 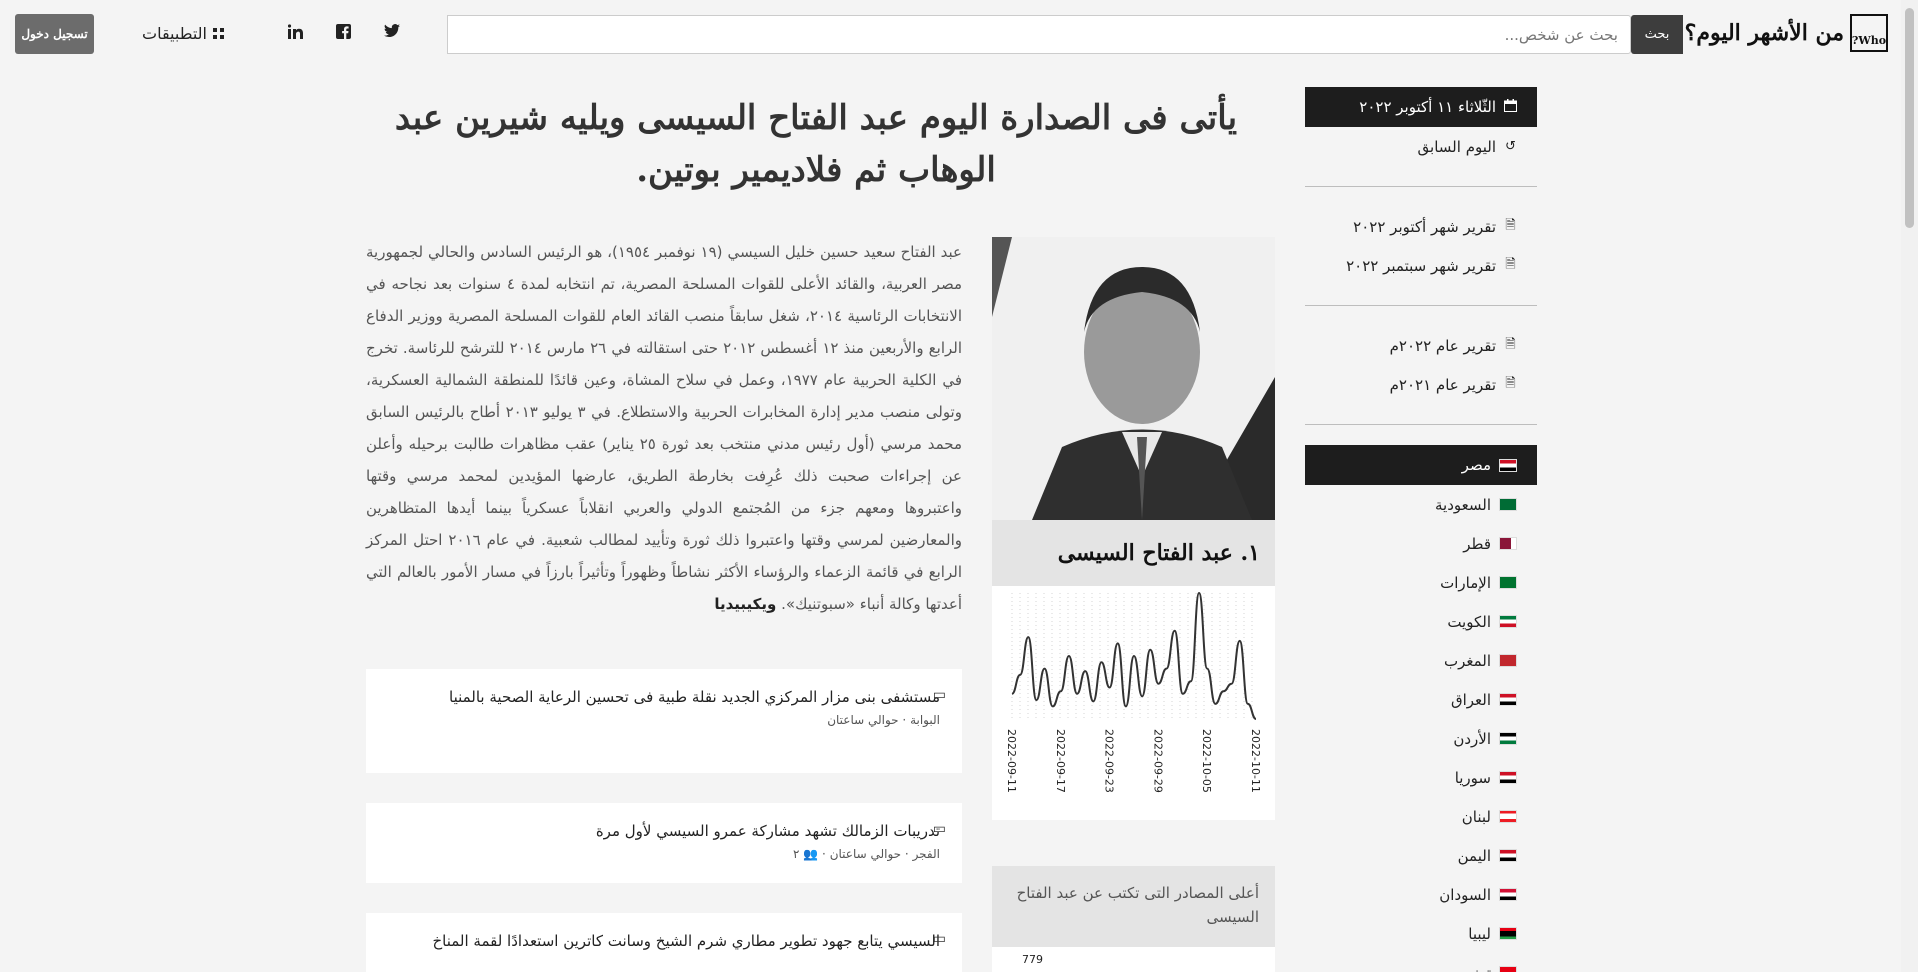 I want to click on sidebar-country-qatar: قطر, so click(x=1421, y=543).